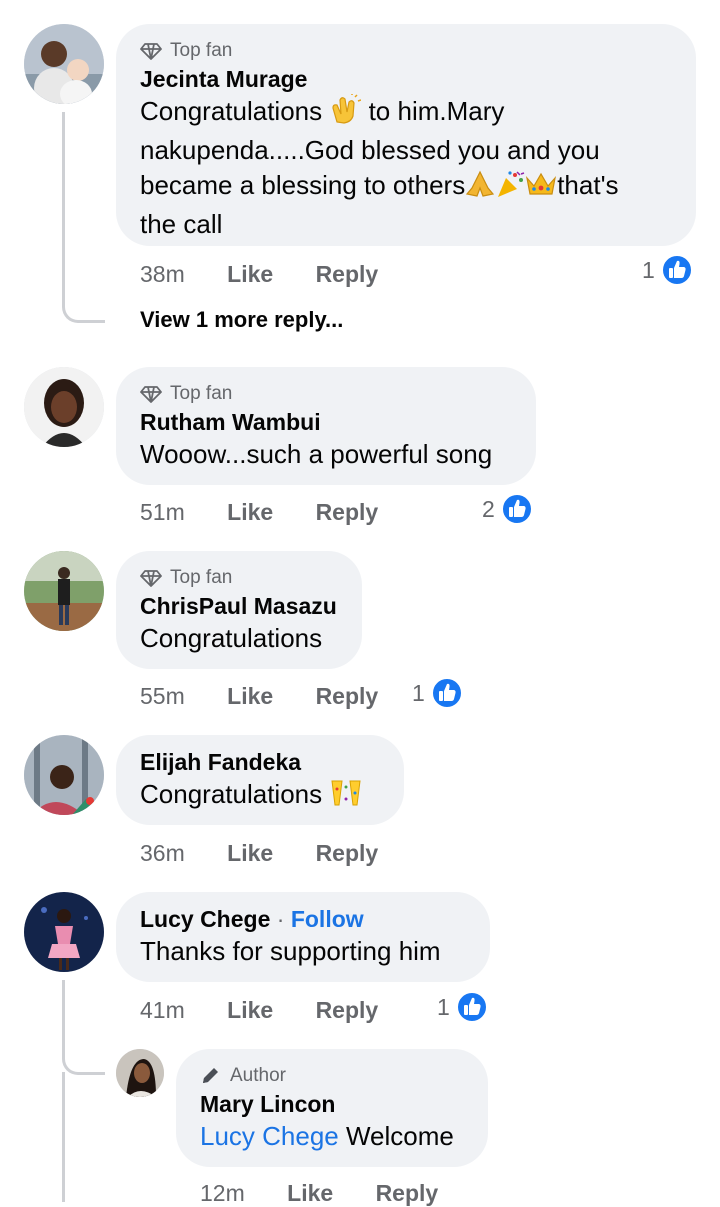 Image resolution: width=720 pixels, height=1207 pixels. What do you see at coordinates (316, 454) in the screenshot?
I see `comment-text: Wooow...such a powerful song` at bounding box center [316, 454].